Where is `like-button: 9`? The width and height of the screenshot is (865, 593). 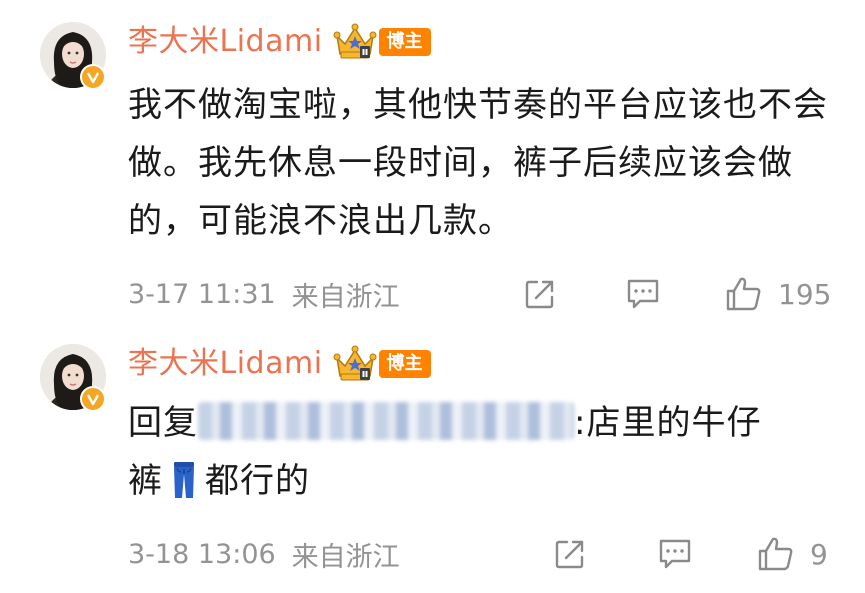
like-button: 9 is located at coordinates (792, 554).